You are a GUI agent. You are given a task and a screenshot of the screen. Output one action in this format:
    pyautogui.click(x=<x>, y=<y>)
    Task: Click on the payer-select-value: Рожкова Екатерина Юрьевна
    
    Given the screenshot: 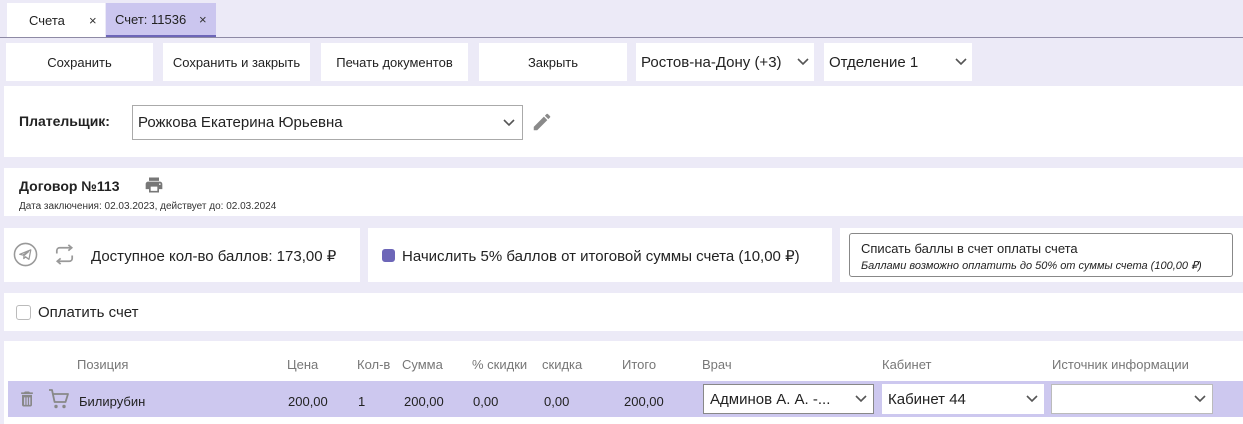 What is the action you would take?
    pyautogui.click(x=240, y=122)
    